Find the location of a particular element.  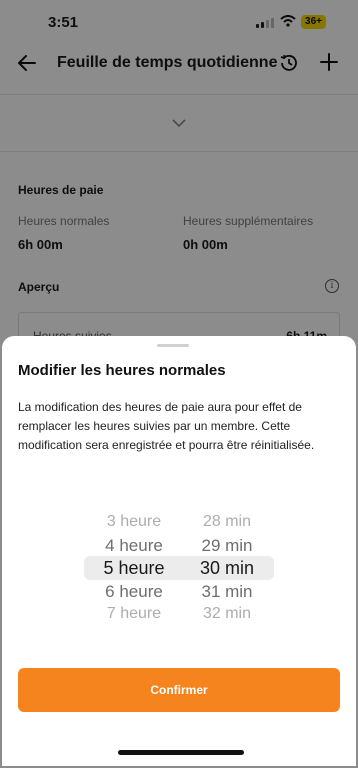

hour-option: 6 heure is located at coordinates (134, 592).